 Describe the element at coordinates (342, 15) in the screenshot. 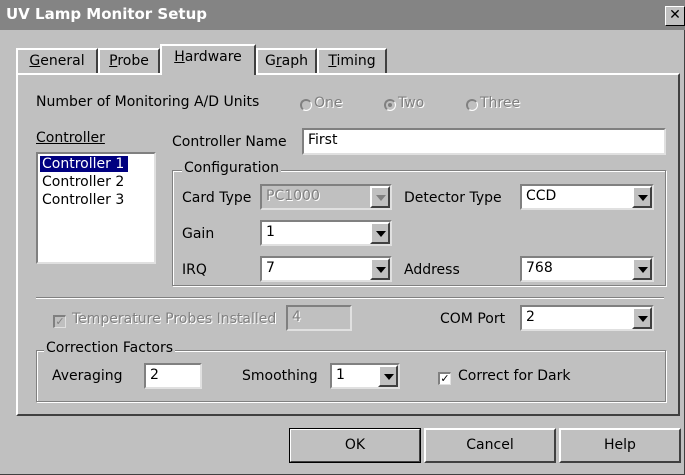

I see `title-bar: UV Lamp Monitor Setup ✕` at that location.